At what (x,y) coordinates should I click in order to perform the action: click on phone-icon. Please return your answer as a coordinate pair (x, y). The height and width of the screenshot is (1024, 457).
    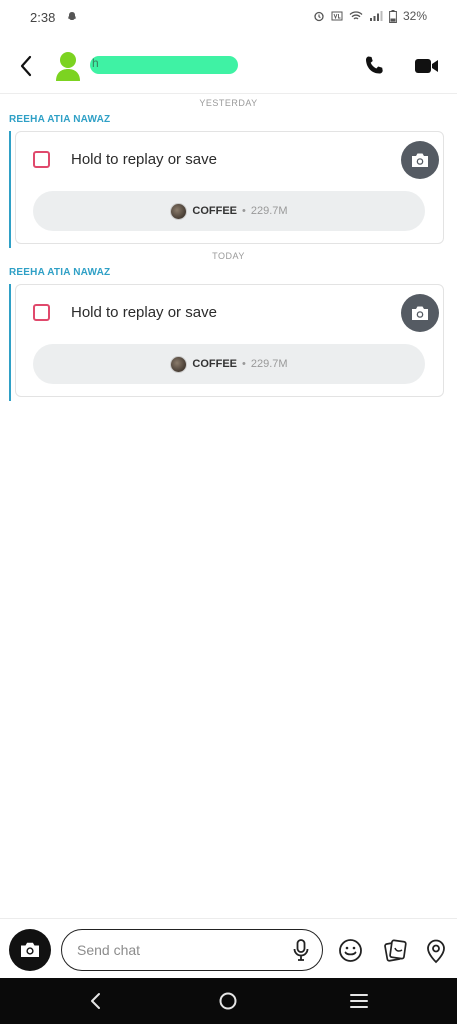
    Looking at the image, I should click on (374, 65).